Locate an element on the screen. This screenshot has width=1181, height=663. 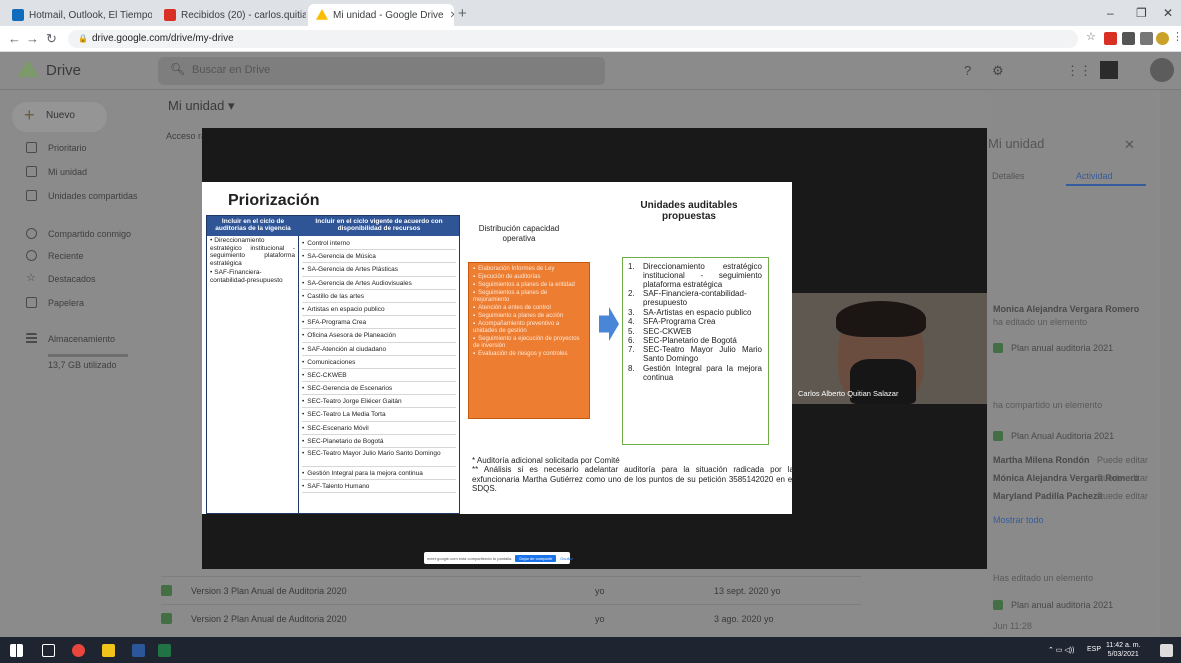
sidebar-item-priority: Prioritario is located at coordinates (56, 147).